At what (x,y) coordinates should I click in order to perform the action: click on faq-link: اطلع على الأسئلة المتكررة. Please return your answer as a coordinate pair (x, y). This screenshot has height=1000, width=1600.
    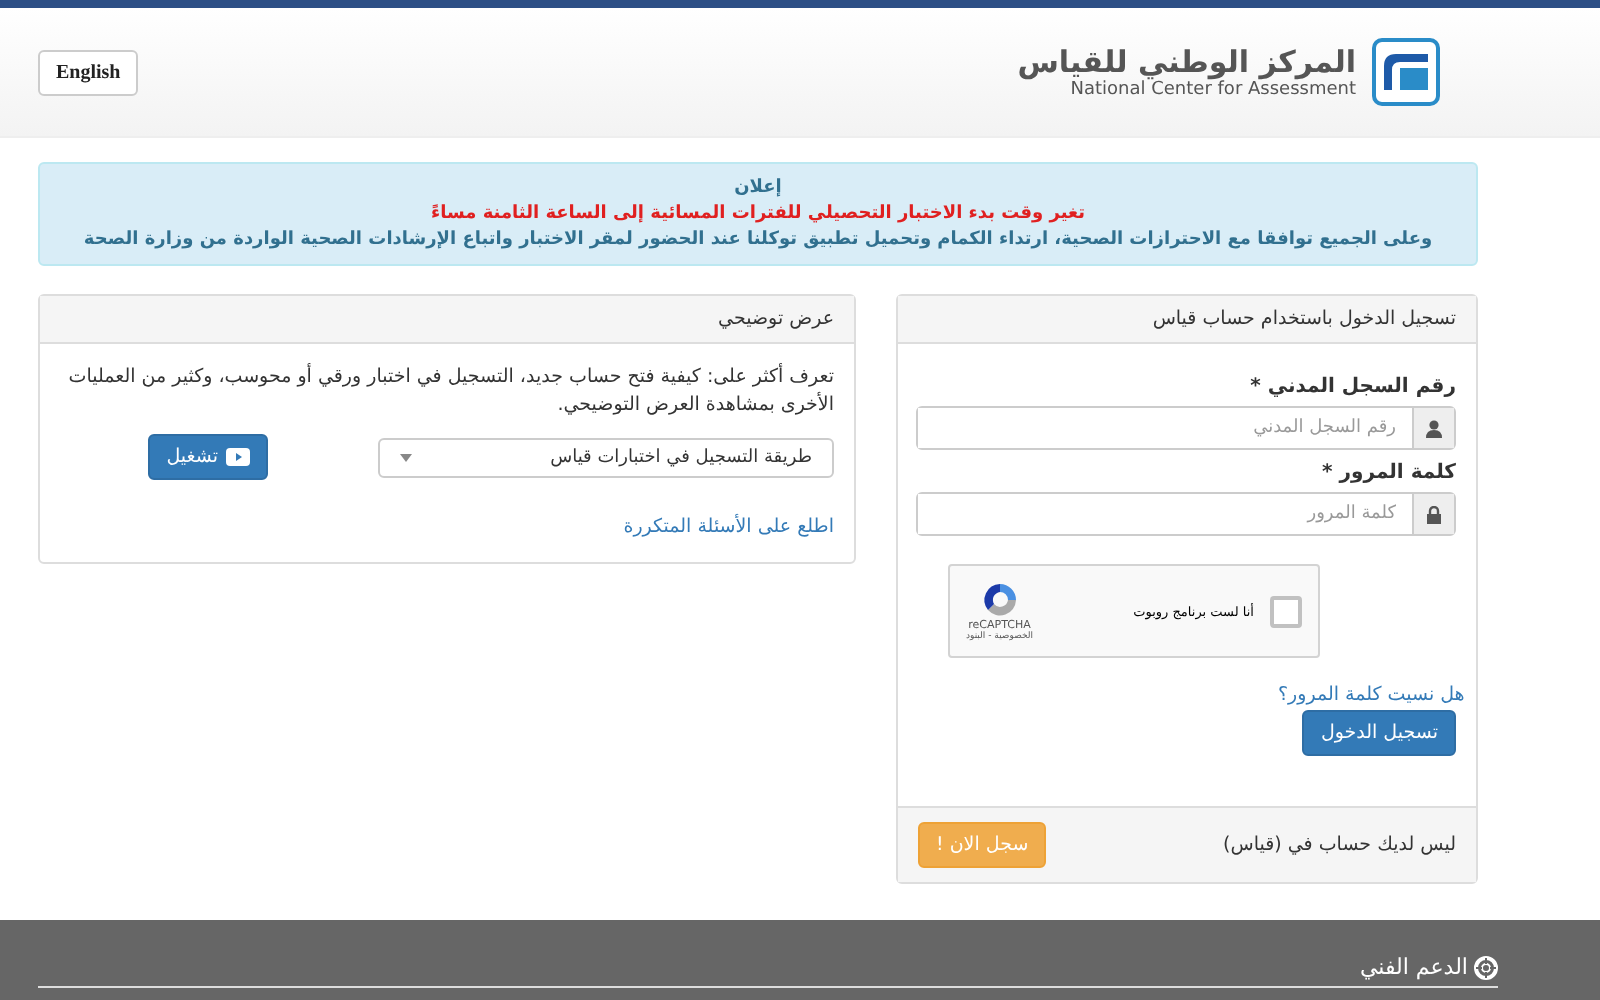
    Looking at the image, I should click on (728, 527).